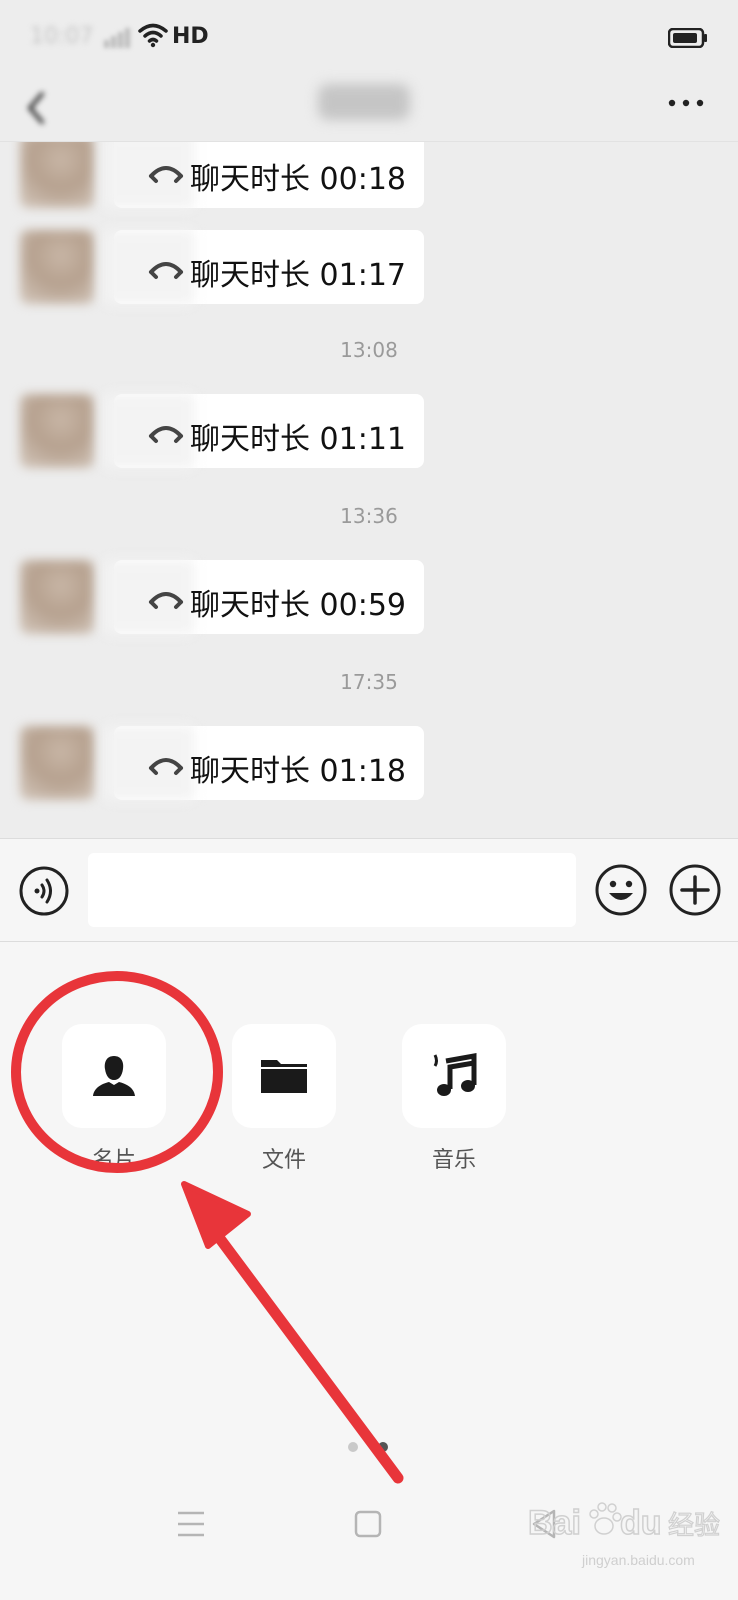 Image resolution: width=738 pixels, height=1600 pixels. What do you see at coordinates (332, 890) in the screenshot?
I see `message-input` at bounding box center [332, 890].